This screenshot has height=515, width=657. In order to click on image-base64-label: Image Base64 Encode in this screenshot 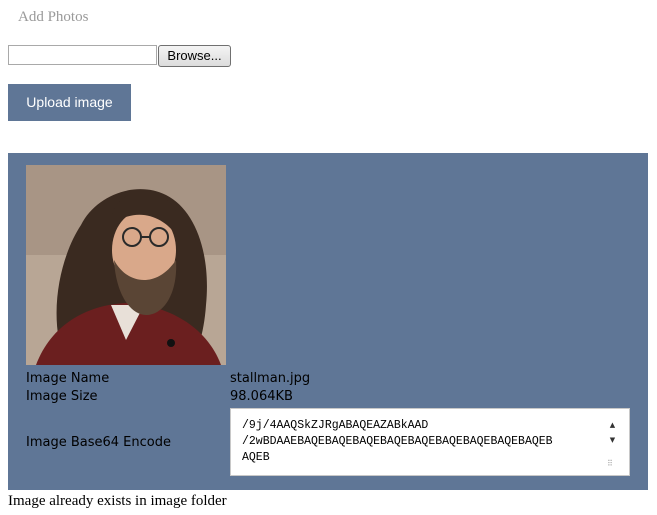, I will do `click(98, 442)`.